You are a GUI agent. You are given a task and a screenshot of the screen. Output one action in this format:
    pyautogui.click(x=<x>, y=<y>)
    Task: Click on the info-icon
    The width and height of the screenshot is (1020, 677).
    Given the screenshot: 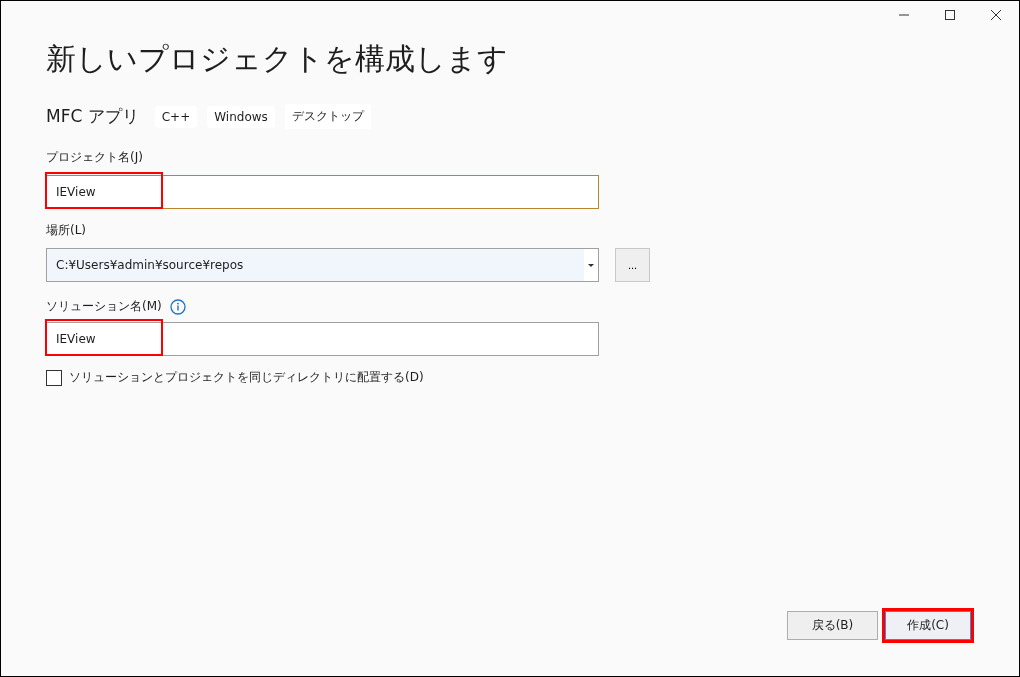 What is the action you would take?
    pyautogui.click(x=177, y=306)
    